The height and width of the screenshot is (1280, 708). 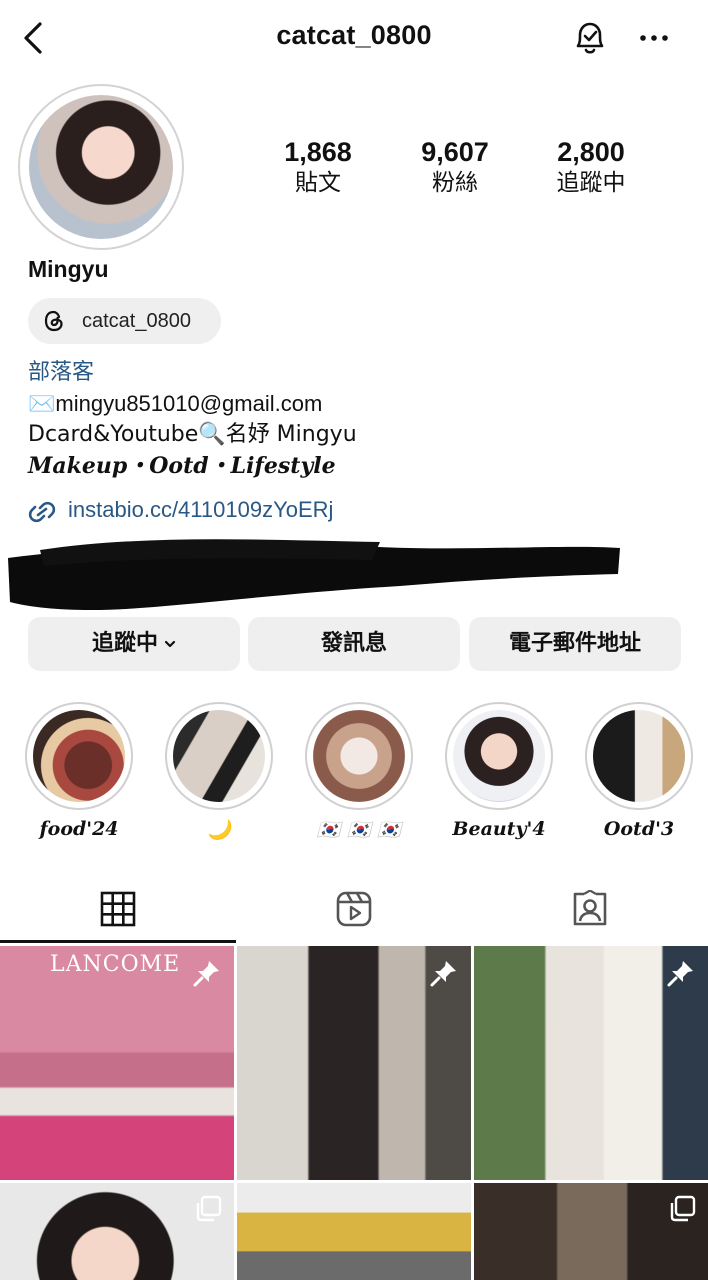 I want to click on threads-badge: catcat_0800, so click(x=124, y=321).